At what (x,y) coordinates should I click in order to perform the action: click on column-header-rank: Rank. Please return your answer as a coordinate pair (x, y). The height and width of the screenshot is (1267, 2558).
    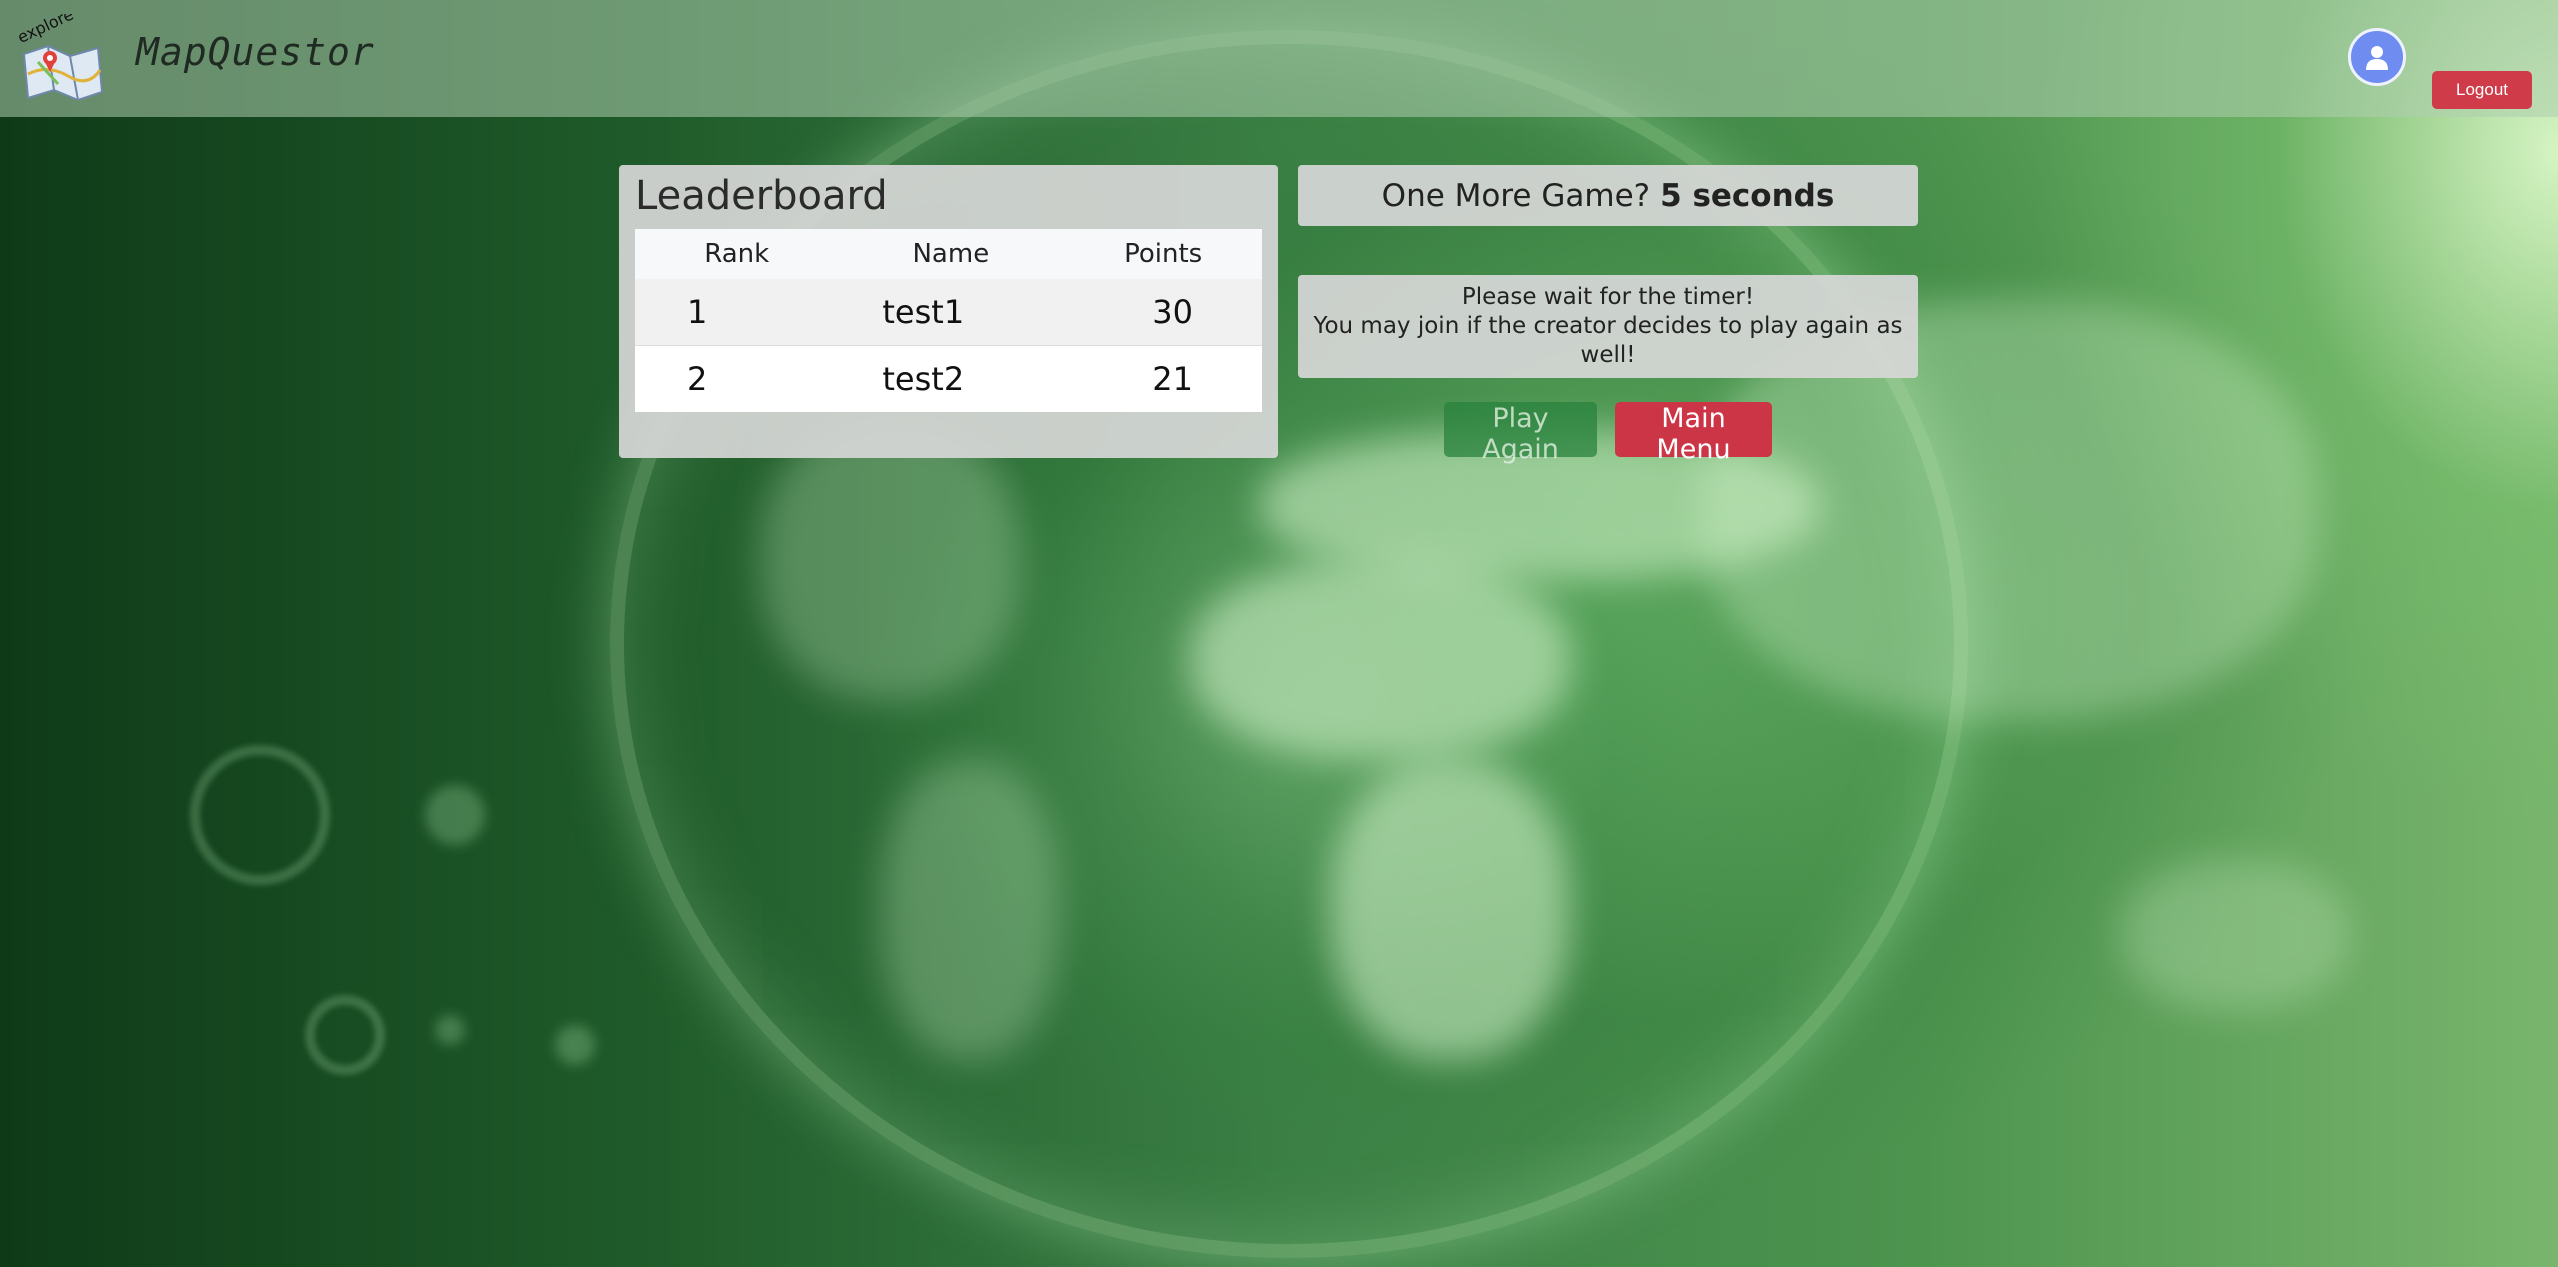
    Looking at the image, I should click on (737, 254).